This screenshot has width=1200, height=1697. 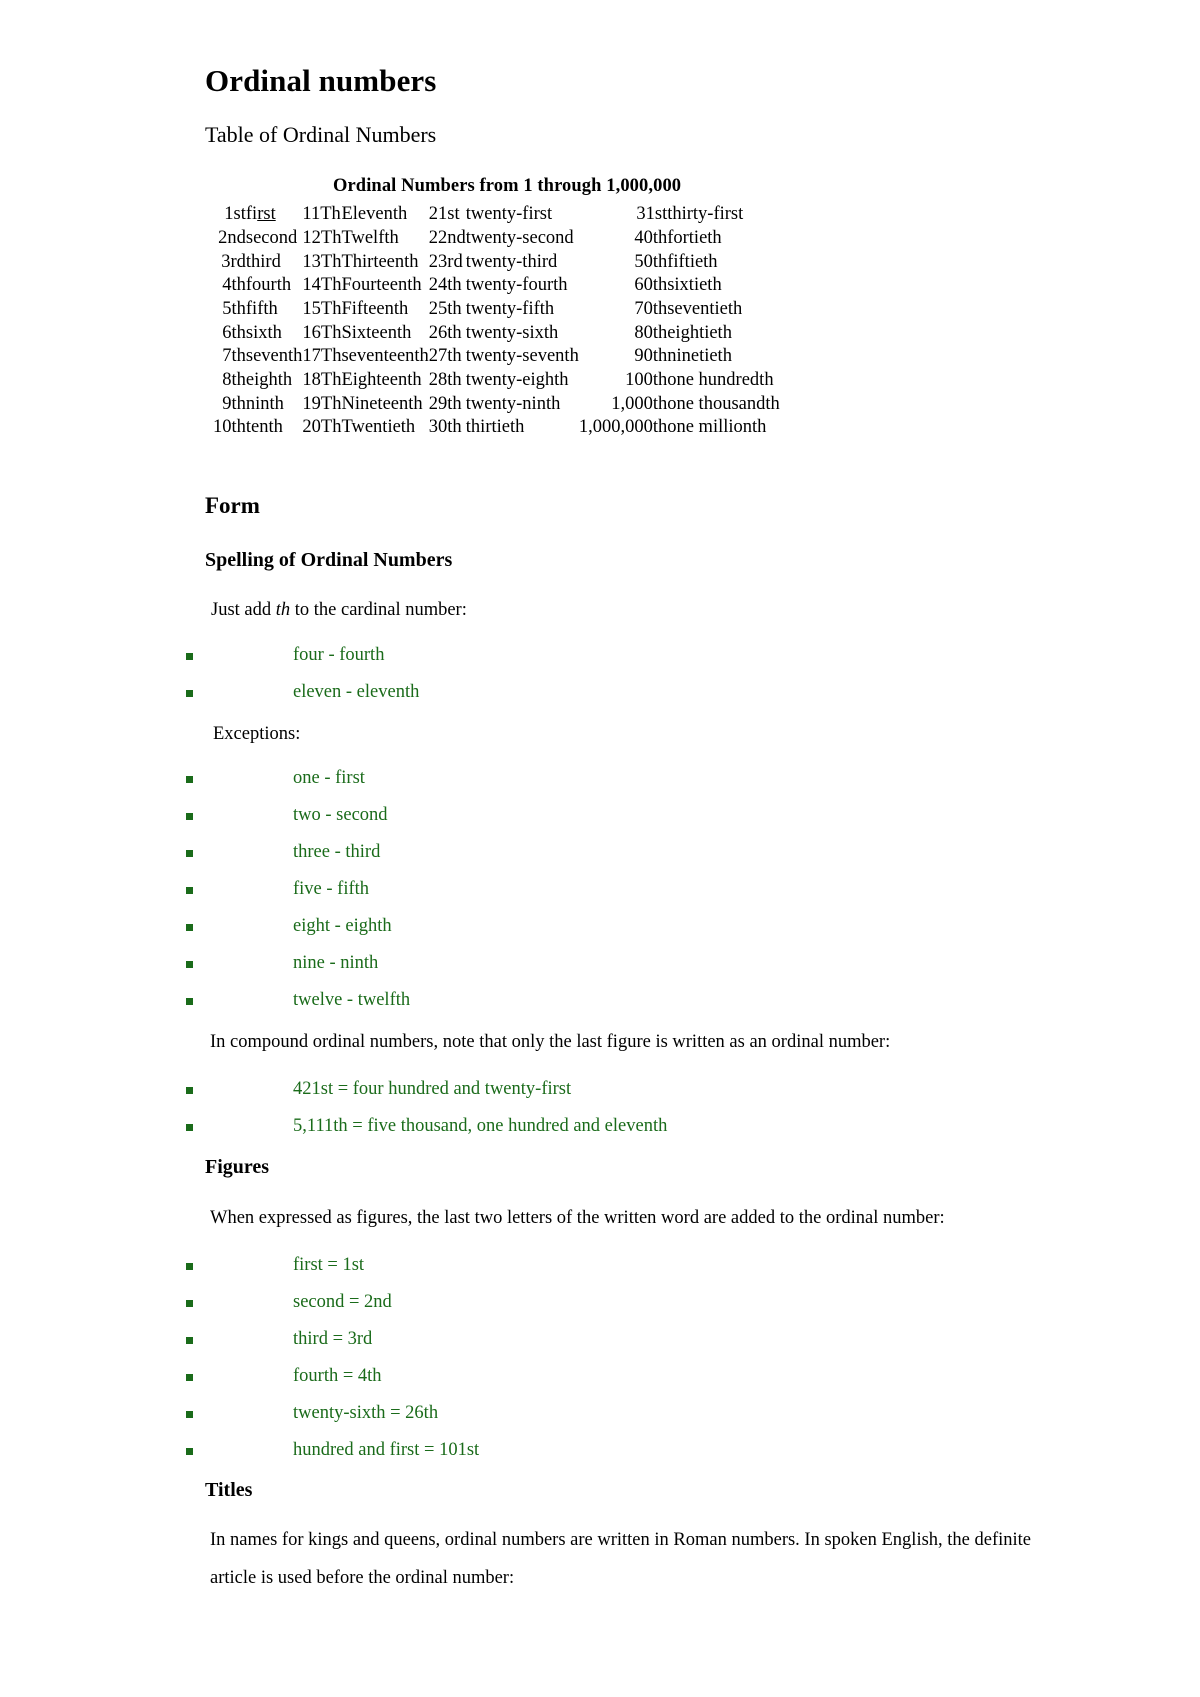 What do you see at coordinates (378, 427) in the screenshot?
I see `table-cell: Twentieth` at bounding box center [378, 427].